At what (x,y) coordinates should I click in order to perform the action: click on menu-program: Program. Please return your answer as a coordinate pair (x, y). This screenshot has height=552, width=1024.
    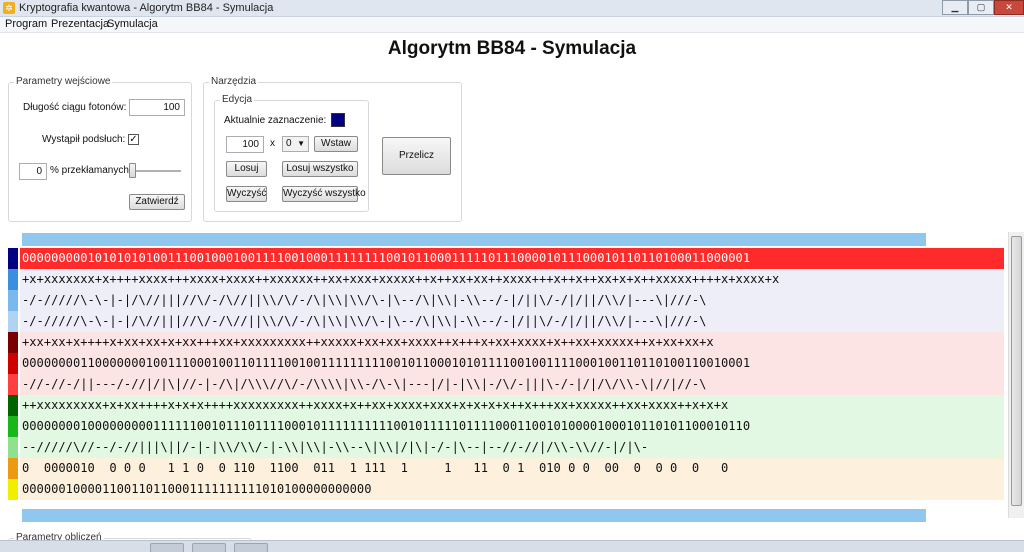
    Looking at the image, I should click on (26, 24).